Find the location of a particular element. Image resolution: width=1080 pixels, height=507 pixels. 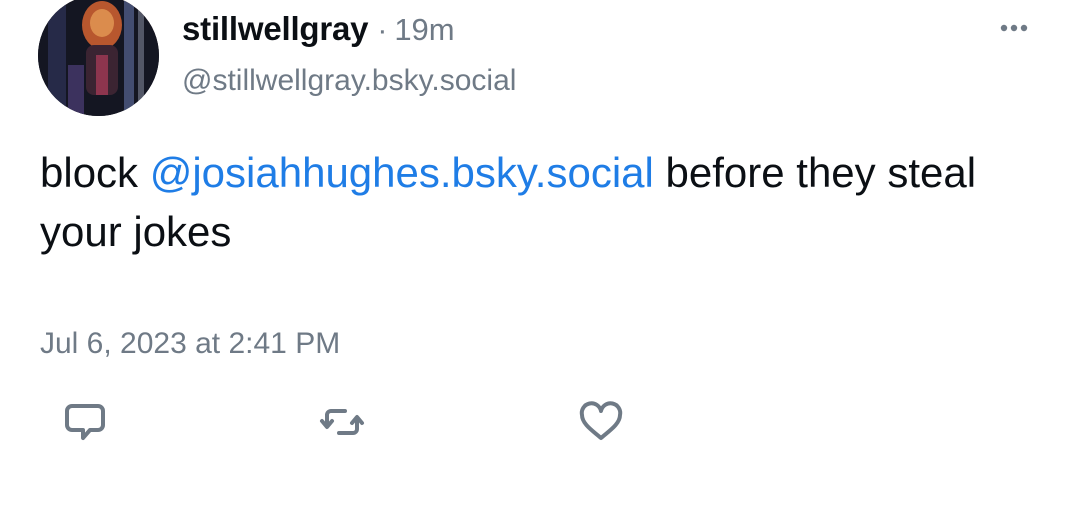

repost-icon is located at coordinates (342, 422).